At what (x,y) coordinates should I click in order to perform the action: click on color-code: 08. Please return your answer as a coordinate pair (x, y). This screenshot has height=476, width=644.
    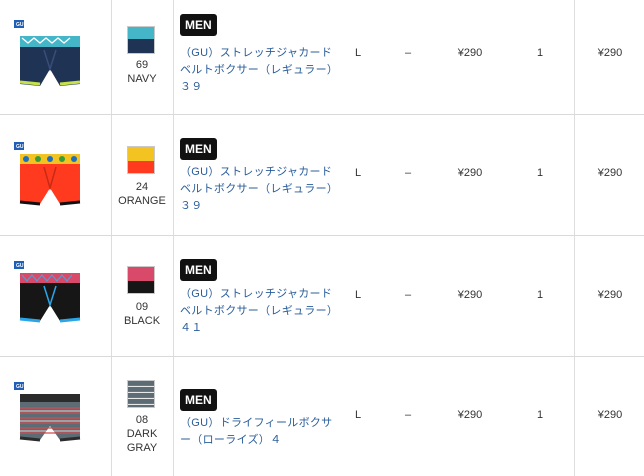
    Looking at the image, I should click on (142, 420).